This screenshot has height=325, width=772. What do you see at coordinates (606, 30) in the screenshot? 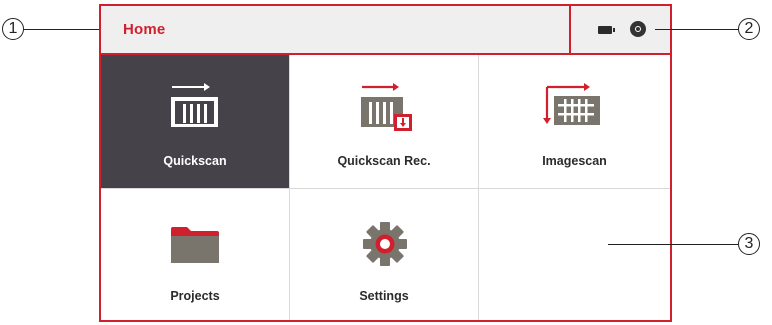
I see `battery-icon` at bounding box center [606, 30].